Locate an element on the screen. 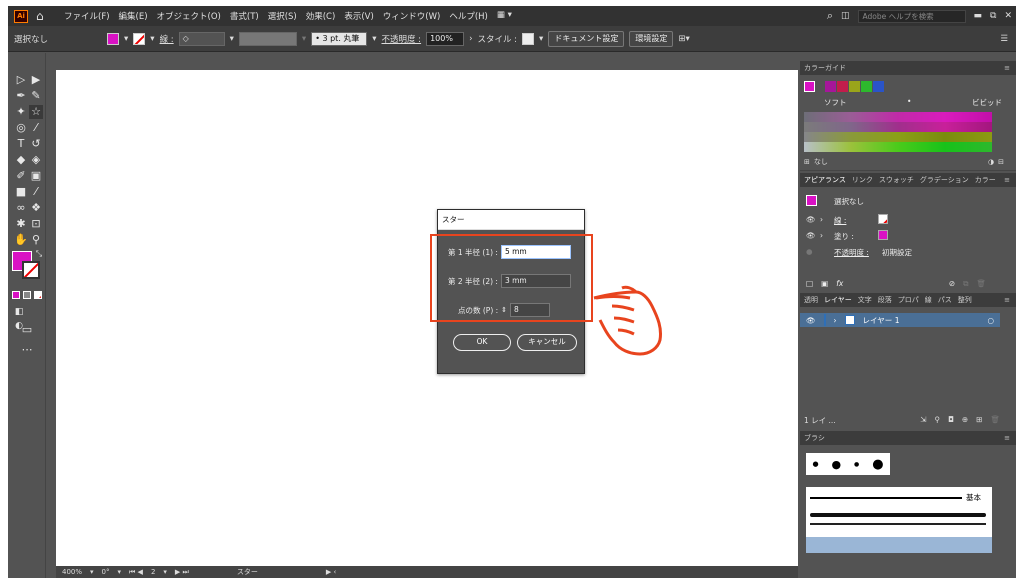 The height and width of the screenshot is (583, 1024). gradient-tool-icon: ■ is located at coordinates (21, 192).